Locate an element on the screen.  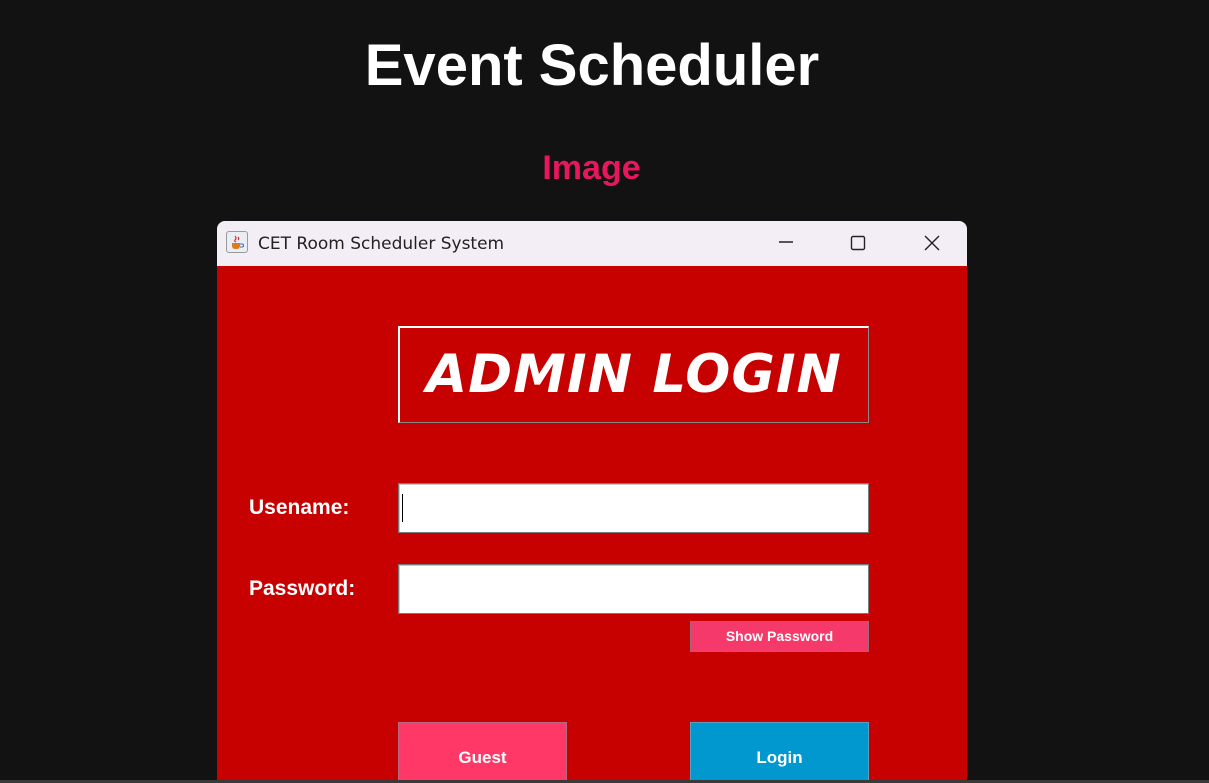
text-caret is located at coordinates (402, 508).